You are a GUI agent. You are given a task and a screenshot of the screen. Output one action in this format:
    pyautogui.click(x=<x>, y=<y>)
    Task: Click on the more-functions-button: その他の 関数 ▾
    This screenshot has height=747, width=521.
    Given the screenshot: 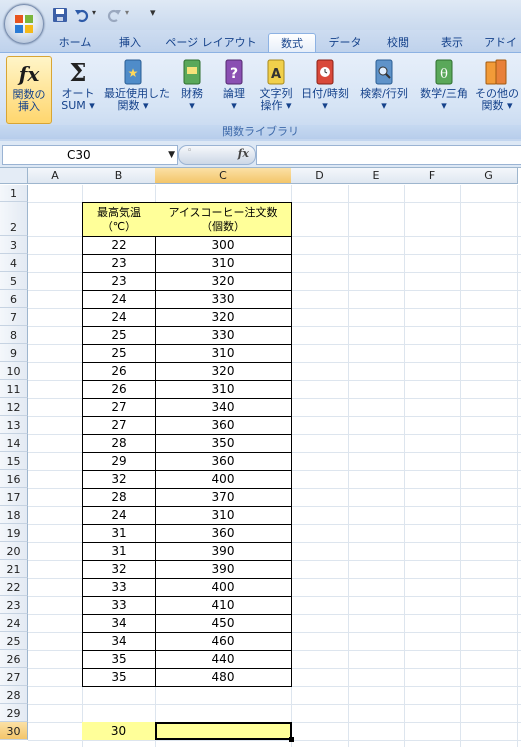 What is the action you would take?
    pyautogui.click(x=497, y=89)
    